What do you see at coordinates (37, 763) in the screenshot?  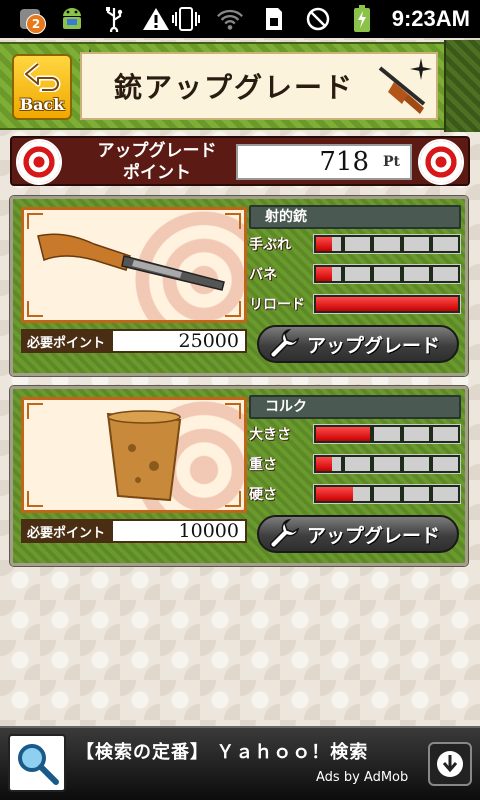 I see `search-icon` at bounding box center [37, 763].